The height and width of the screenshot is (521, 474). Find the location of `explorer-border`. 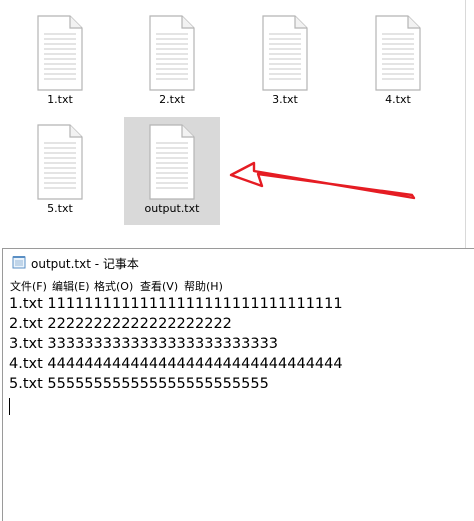

explorer-border is located at coordinates (465, 124).